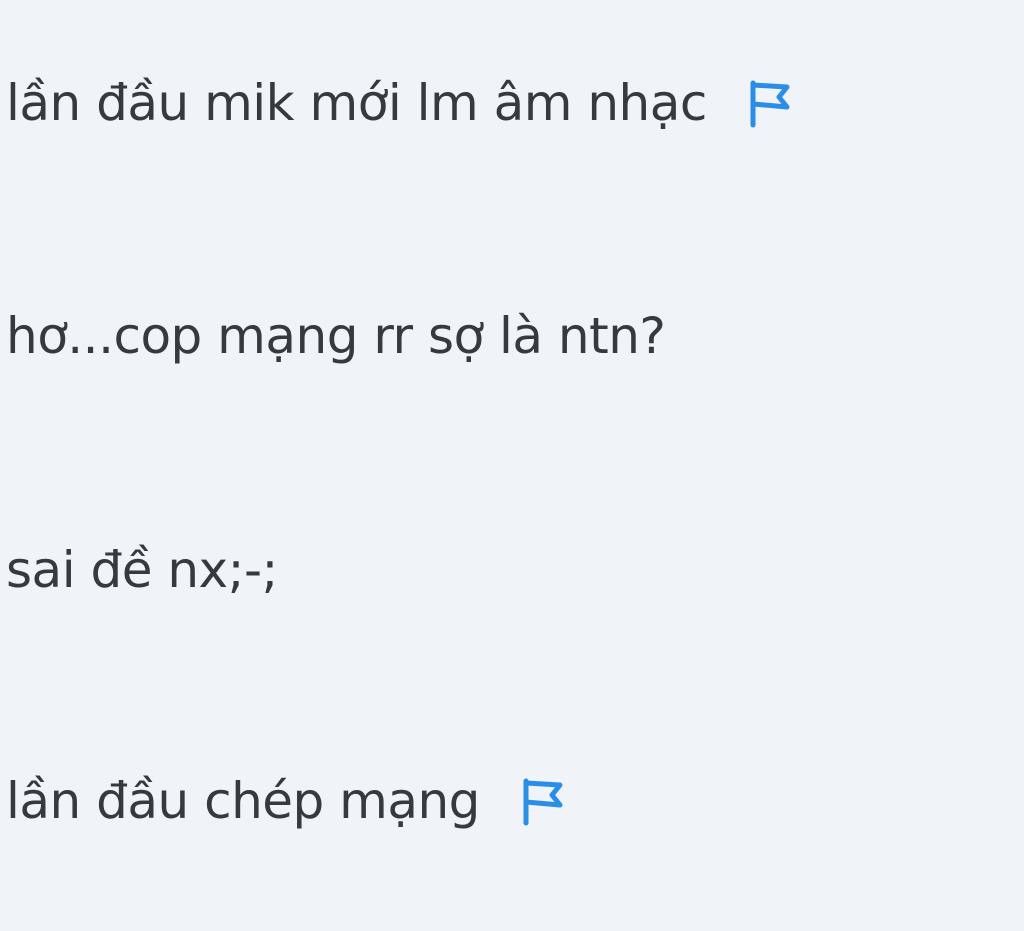 This screenshot has width=1024, height=931. I want to click on comment-line: hơ...cop mạng rr sợ là ntn?, so click(336, 336).